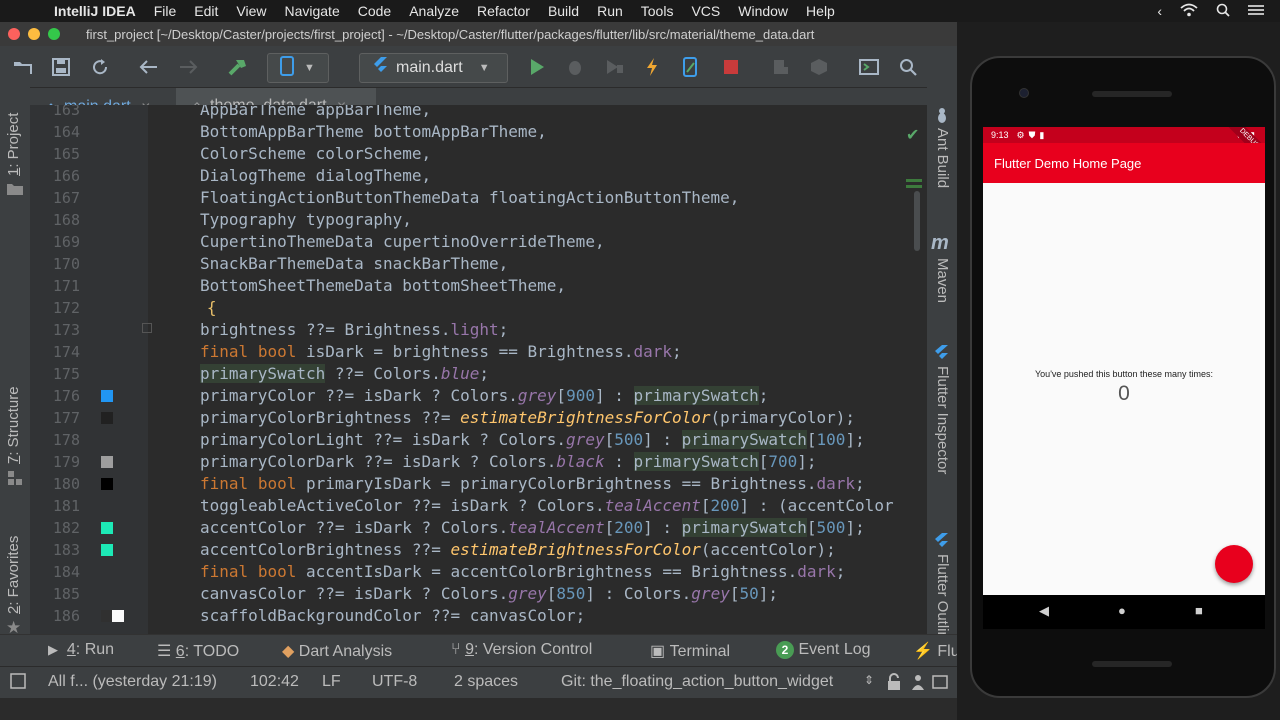 Image resolution: width=1280 pixels, height=720 pixels. I want to click on line-separator: LF, so click(331, 682).